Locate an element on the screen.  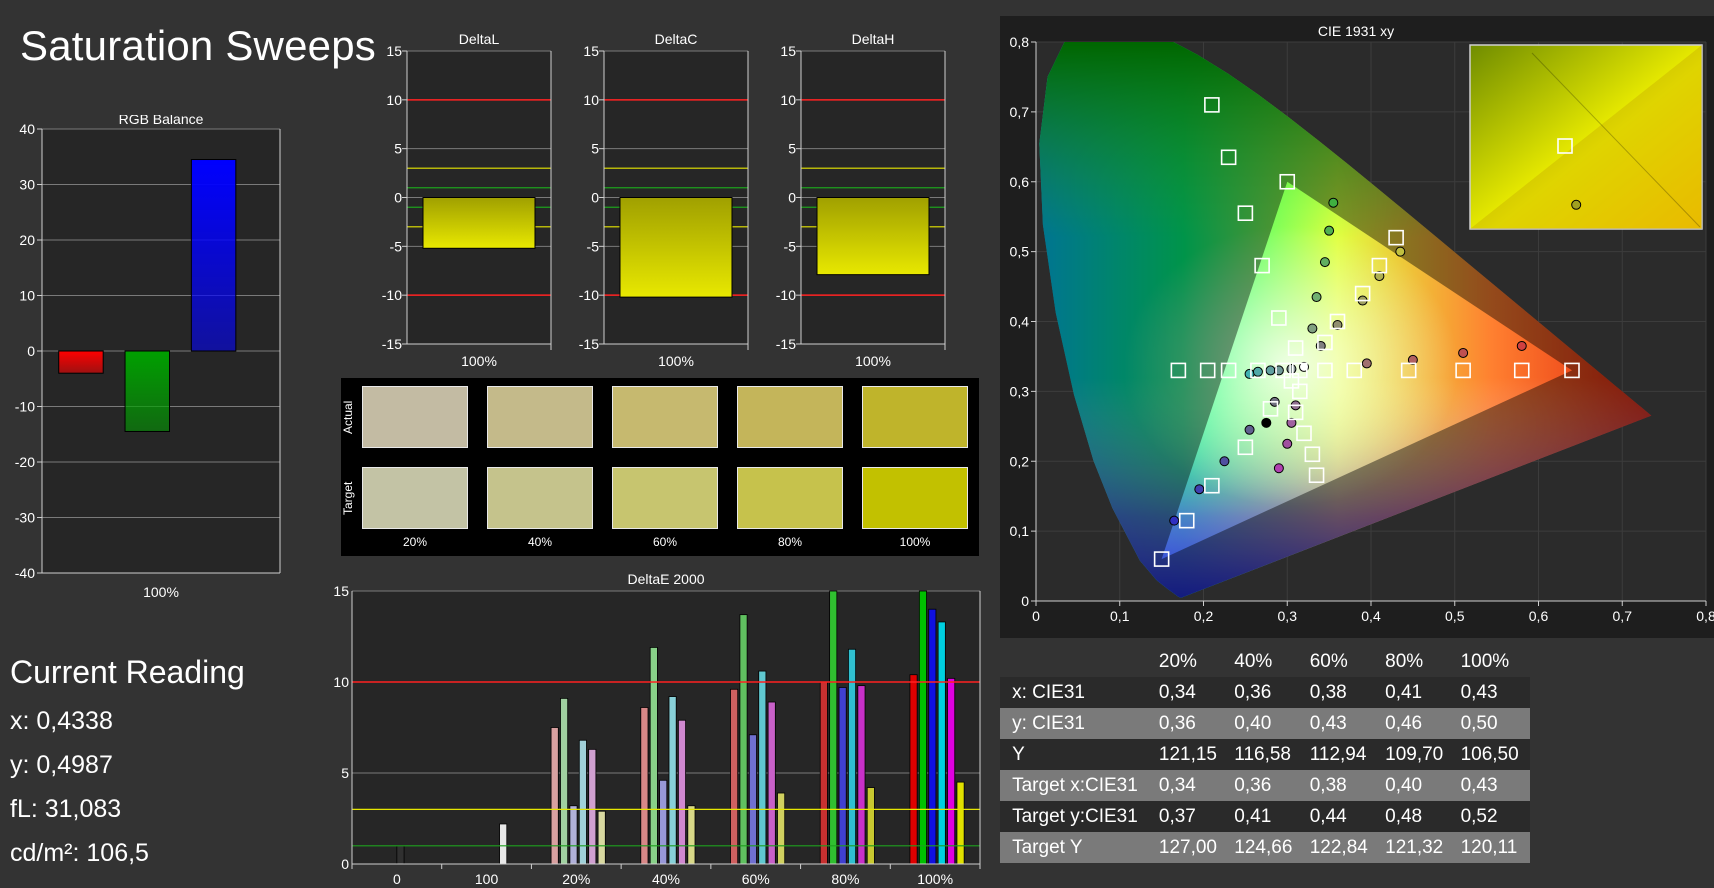
x-axis-label: 100% is located at coordinates (676, 360).